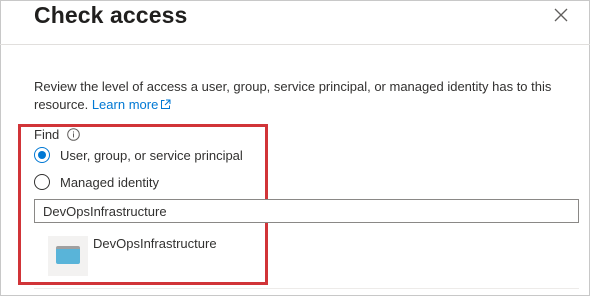 This screenshot has width=590, height=296. What do you see at coordinates (110, 182) in the screenshot?
I see `radio-label: Managed identity` at bounding box center [110, 182].